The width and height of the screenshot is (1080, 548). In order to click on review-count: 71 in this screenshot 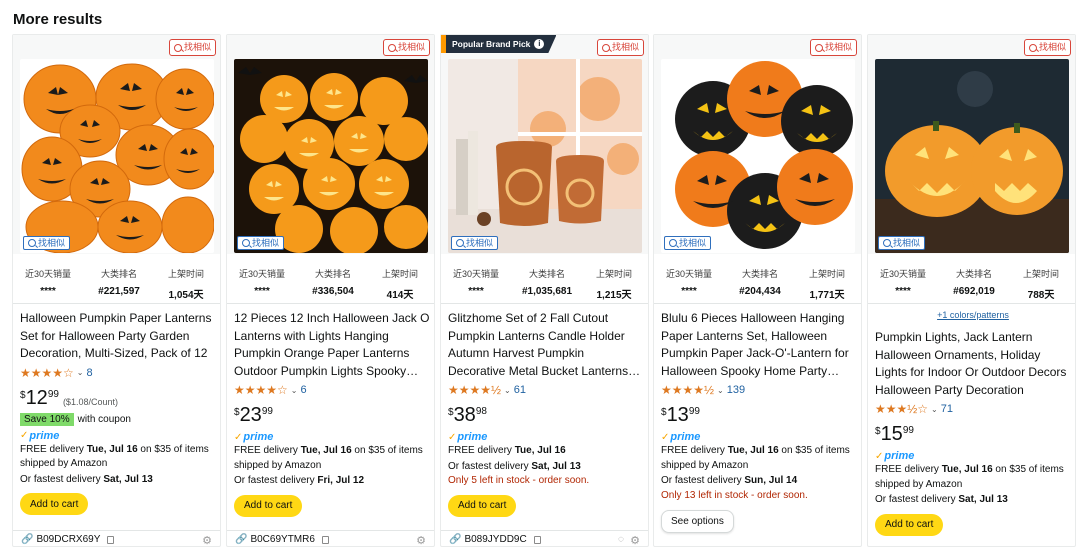, I will do `click(947, 409)`.